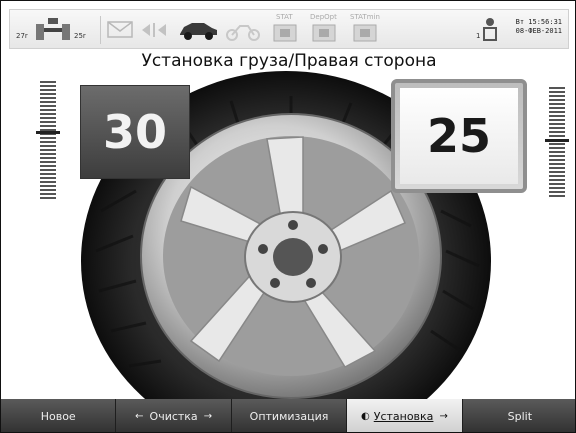 Image resolution: width=576 pixels, height=433 pixels. What do you see at coordinates (285, 33) in the screenshot?
I see `stat-icon` at bounding box center [285, 33].